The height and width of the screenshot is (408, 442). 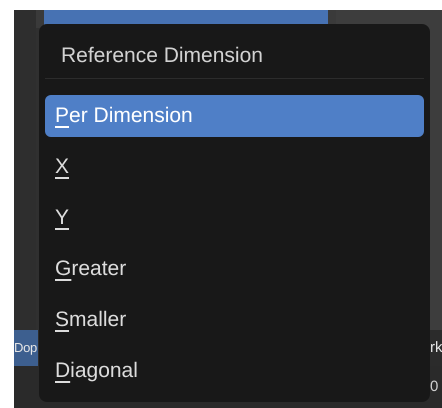 What do you see at coordinates (234, 218) in the screenshot?
I see `menu-item: Y` at bounding box center [234, 218].